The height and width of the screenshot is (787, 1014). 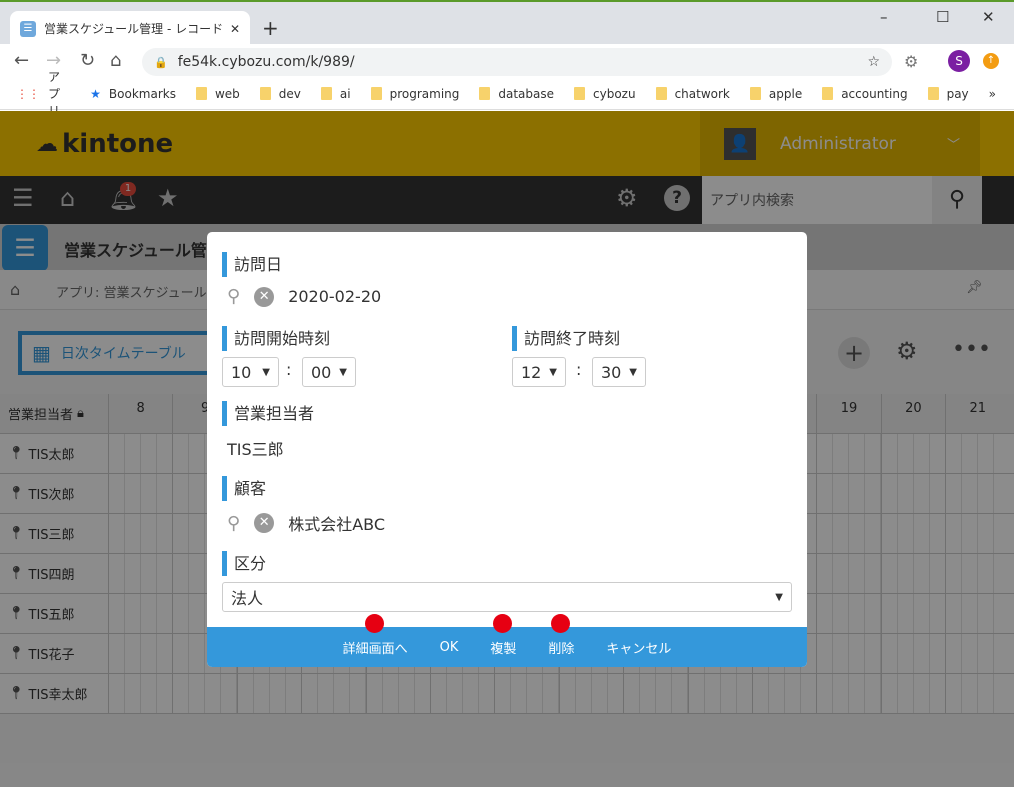 I want to click on start-minute-select: 00 ▼, so click(x=329, y=372).